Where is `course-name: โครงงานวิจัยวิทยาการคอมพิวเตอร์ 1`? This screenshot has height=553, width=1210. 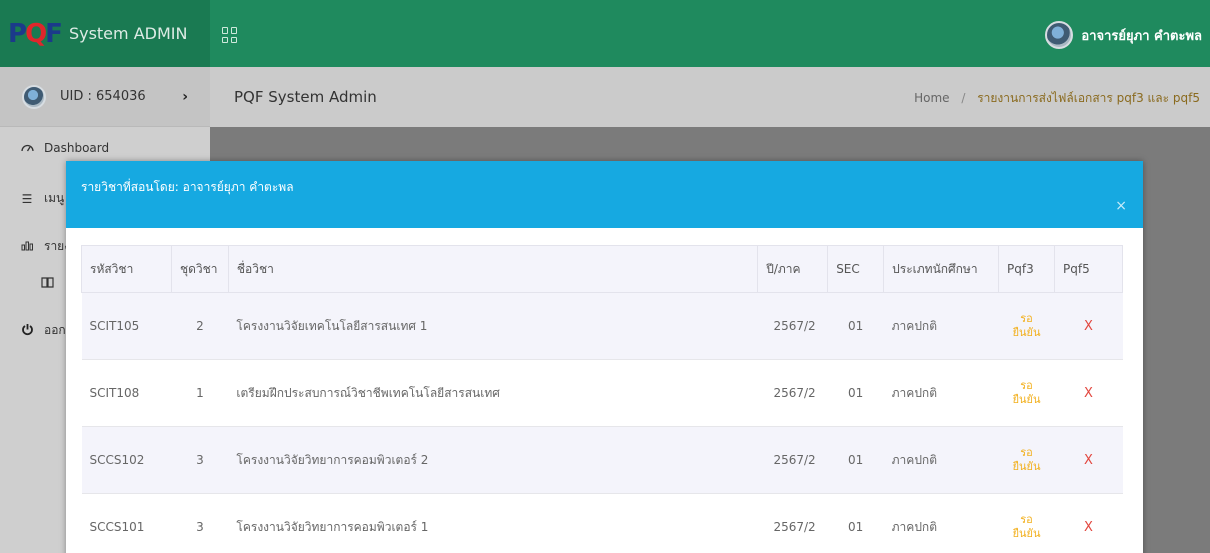
course-name: โครงงานวิจัยวิทยาการคอมพิวเตอร์ 1 is located at coordinates (493, 523).